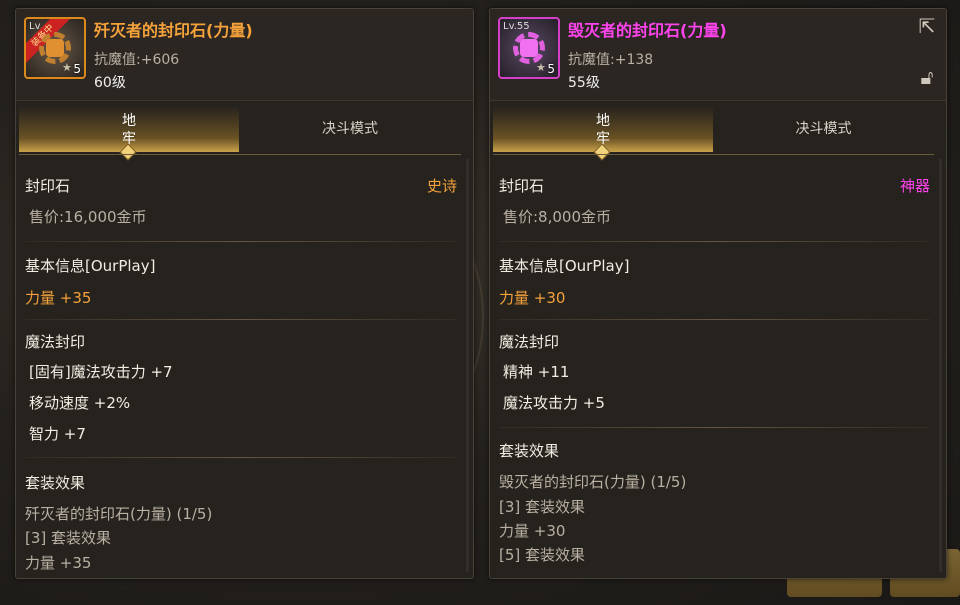 The image size is (960, 605). I want to click on item-level-label: Lv.55, so click(516, 26).